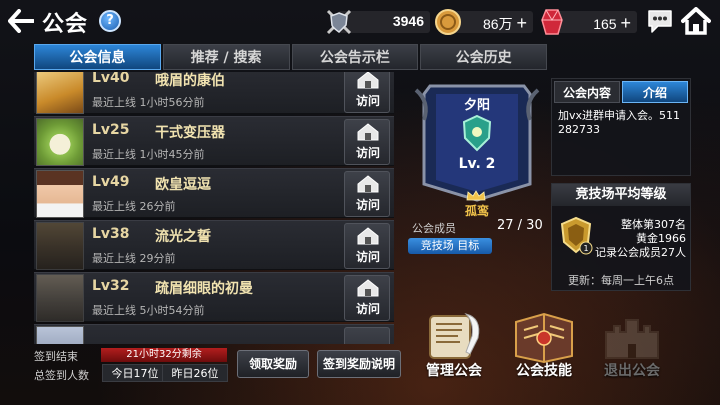 Image resolution: width=720 pixels, height=405 pixels. What do you see at coordinates (195, 373) in the screenshot?
I see `signin-yesterday: 昨日26位` at bounding box center [195, 373].